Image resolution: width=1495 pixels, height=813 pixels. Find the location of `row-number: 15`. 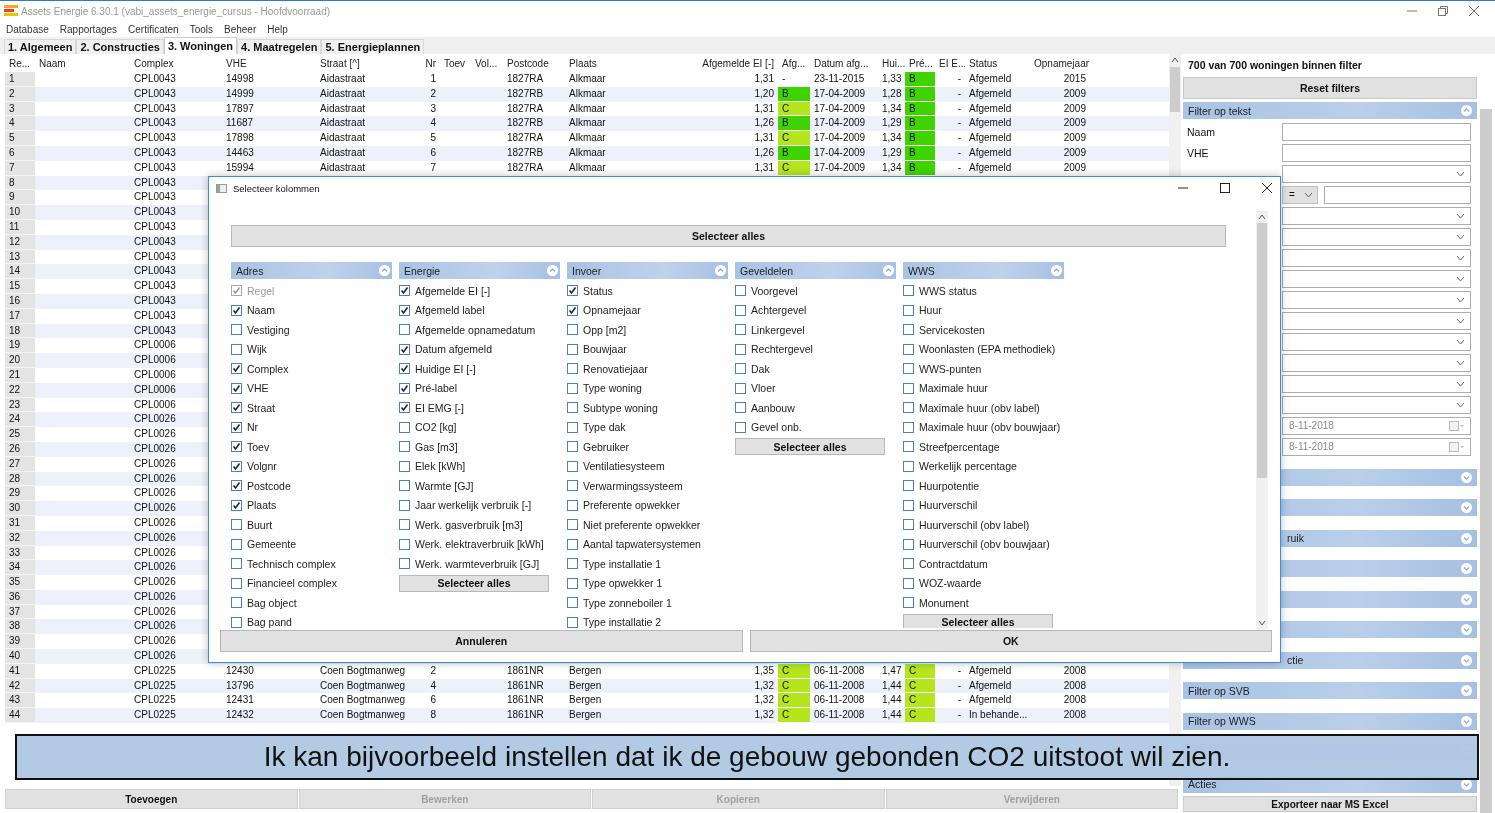

row-number: 15 is located at coordinates (20, 286).